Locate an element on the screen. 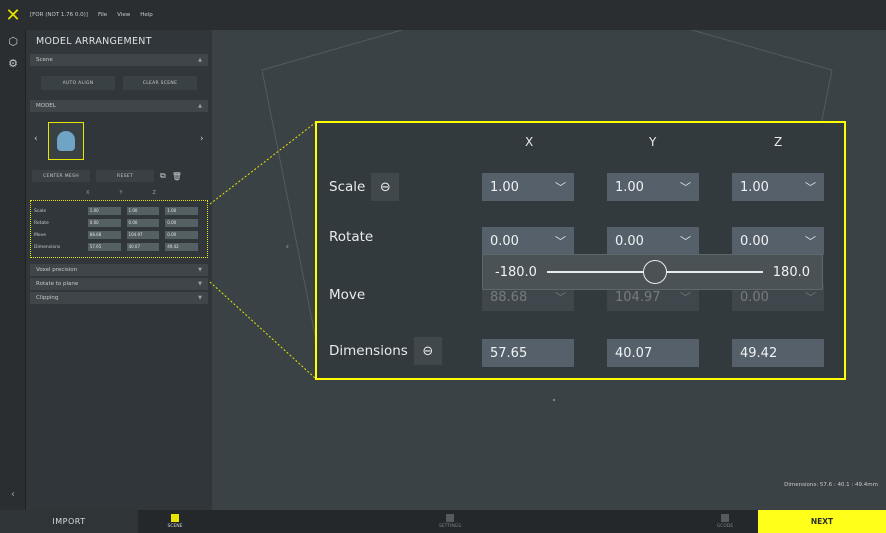 Image resolution: width=886 pixels, height=533 pixels. scale-z-select: 1.00 ﹀ is located at coordinates (778, 187).